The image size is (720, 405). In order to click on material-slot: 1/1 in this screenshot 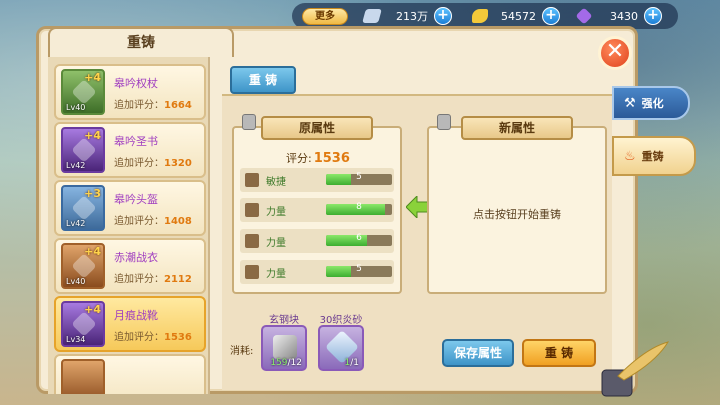, I will do `click(341, 348)`.